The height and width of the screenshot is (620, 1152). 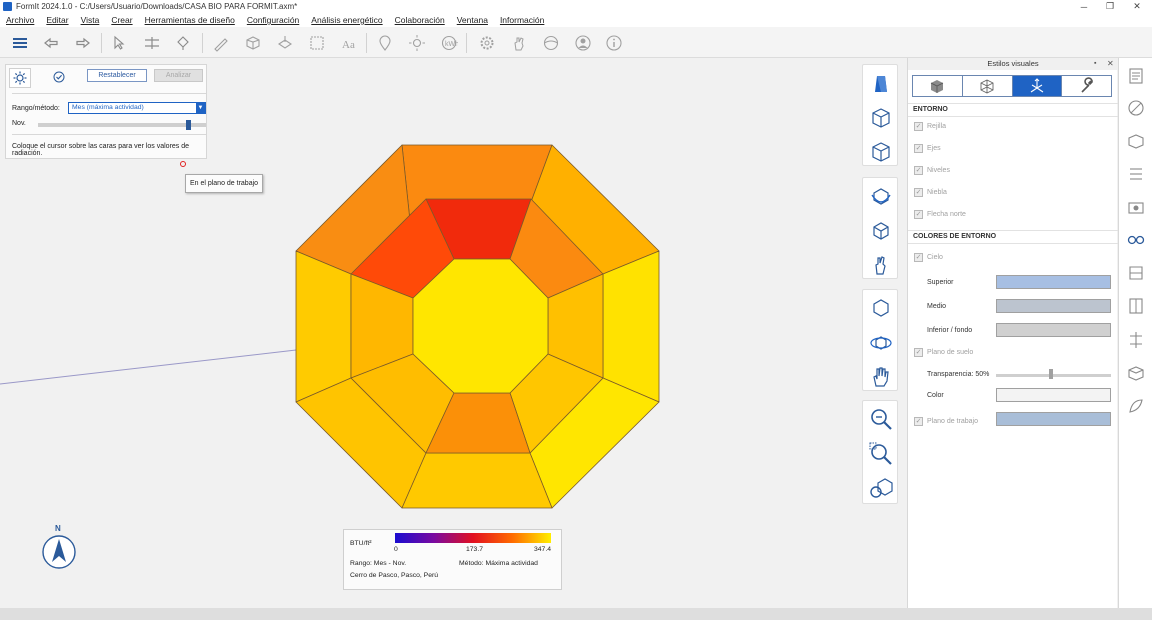 What do you see at coordinates (20, 20) in the screenshot?
I see `menu-archivo: Archivo` at bounding box center [20, 20].